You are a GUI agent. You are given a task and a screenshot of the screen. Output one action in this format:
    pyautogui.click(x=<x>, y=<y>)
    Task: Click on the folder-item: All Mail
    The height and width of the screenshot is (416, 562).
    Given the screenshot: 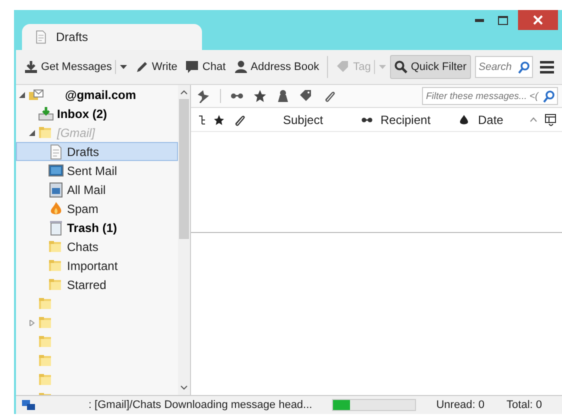 What is the action you would take?
    pyautogui.click(x=97, y=189)
    